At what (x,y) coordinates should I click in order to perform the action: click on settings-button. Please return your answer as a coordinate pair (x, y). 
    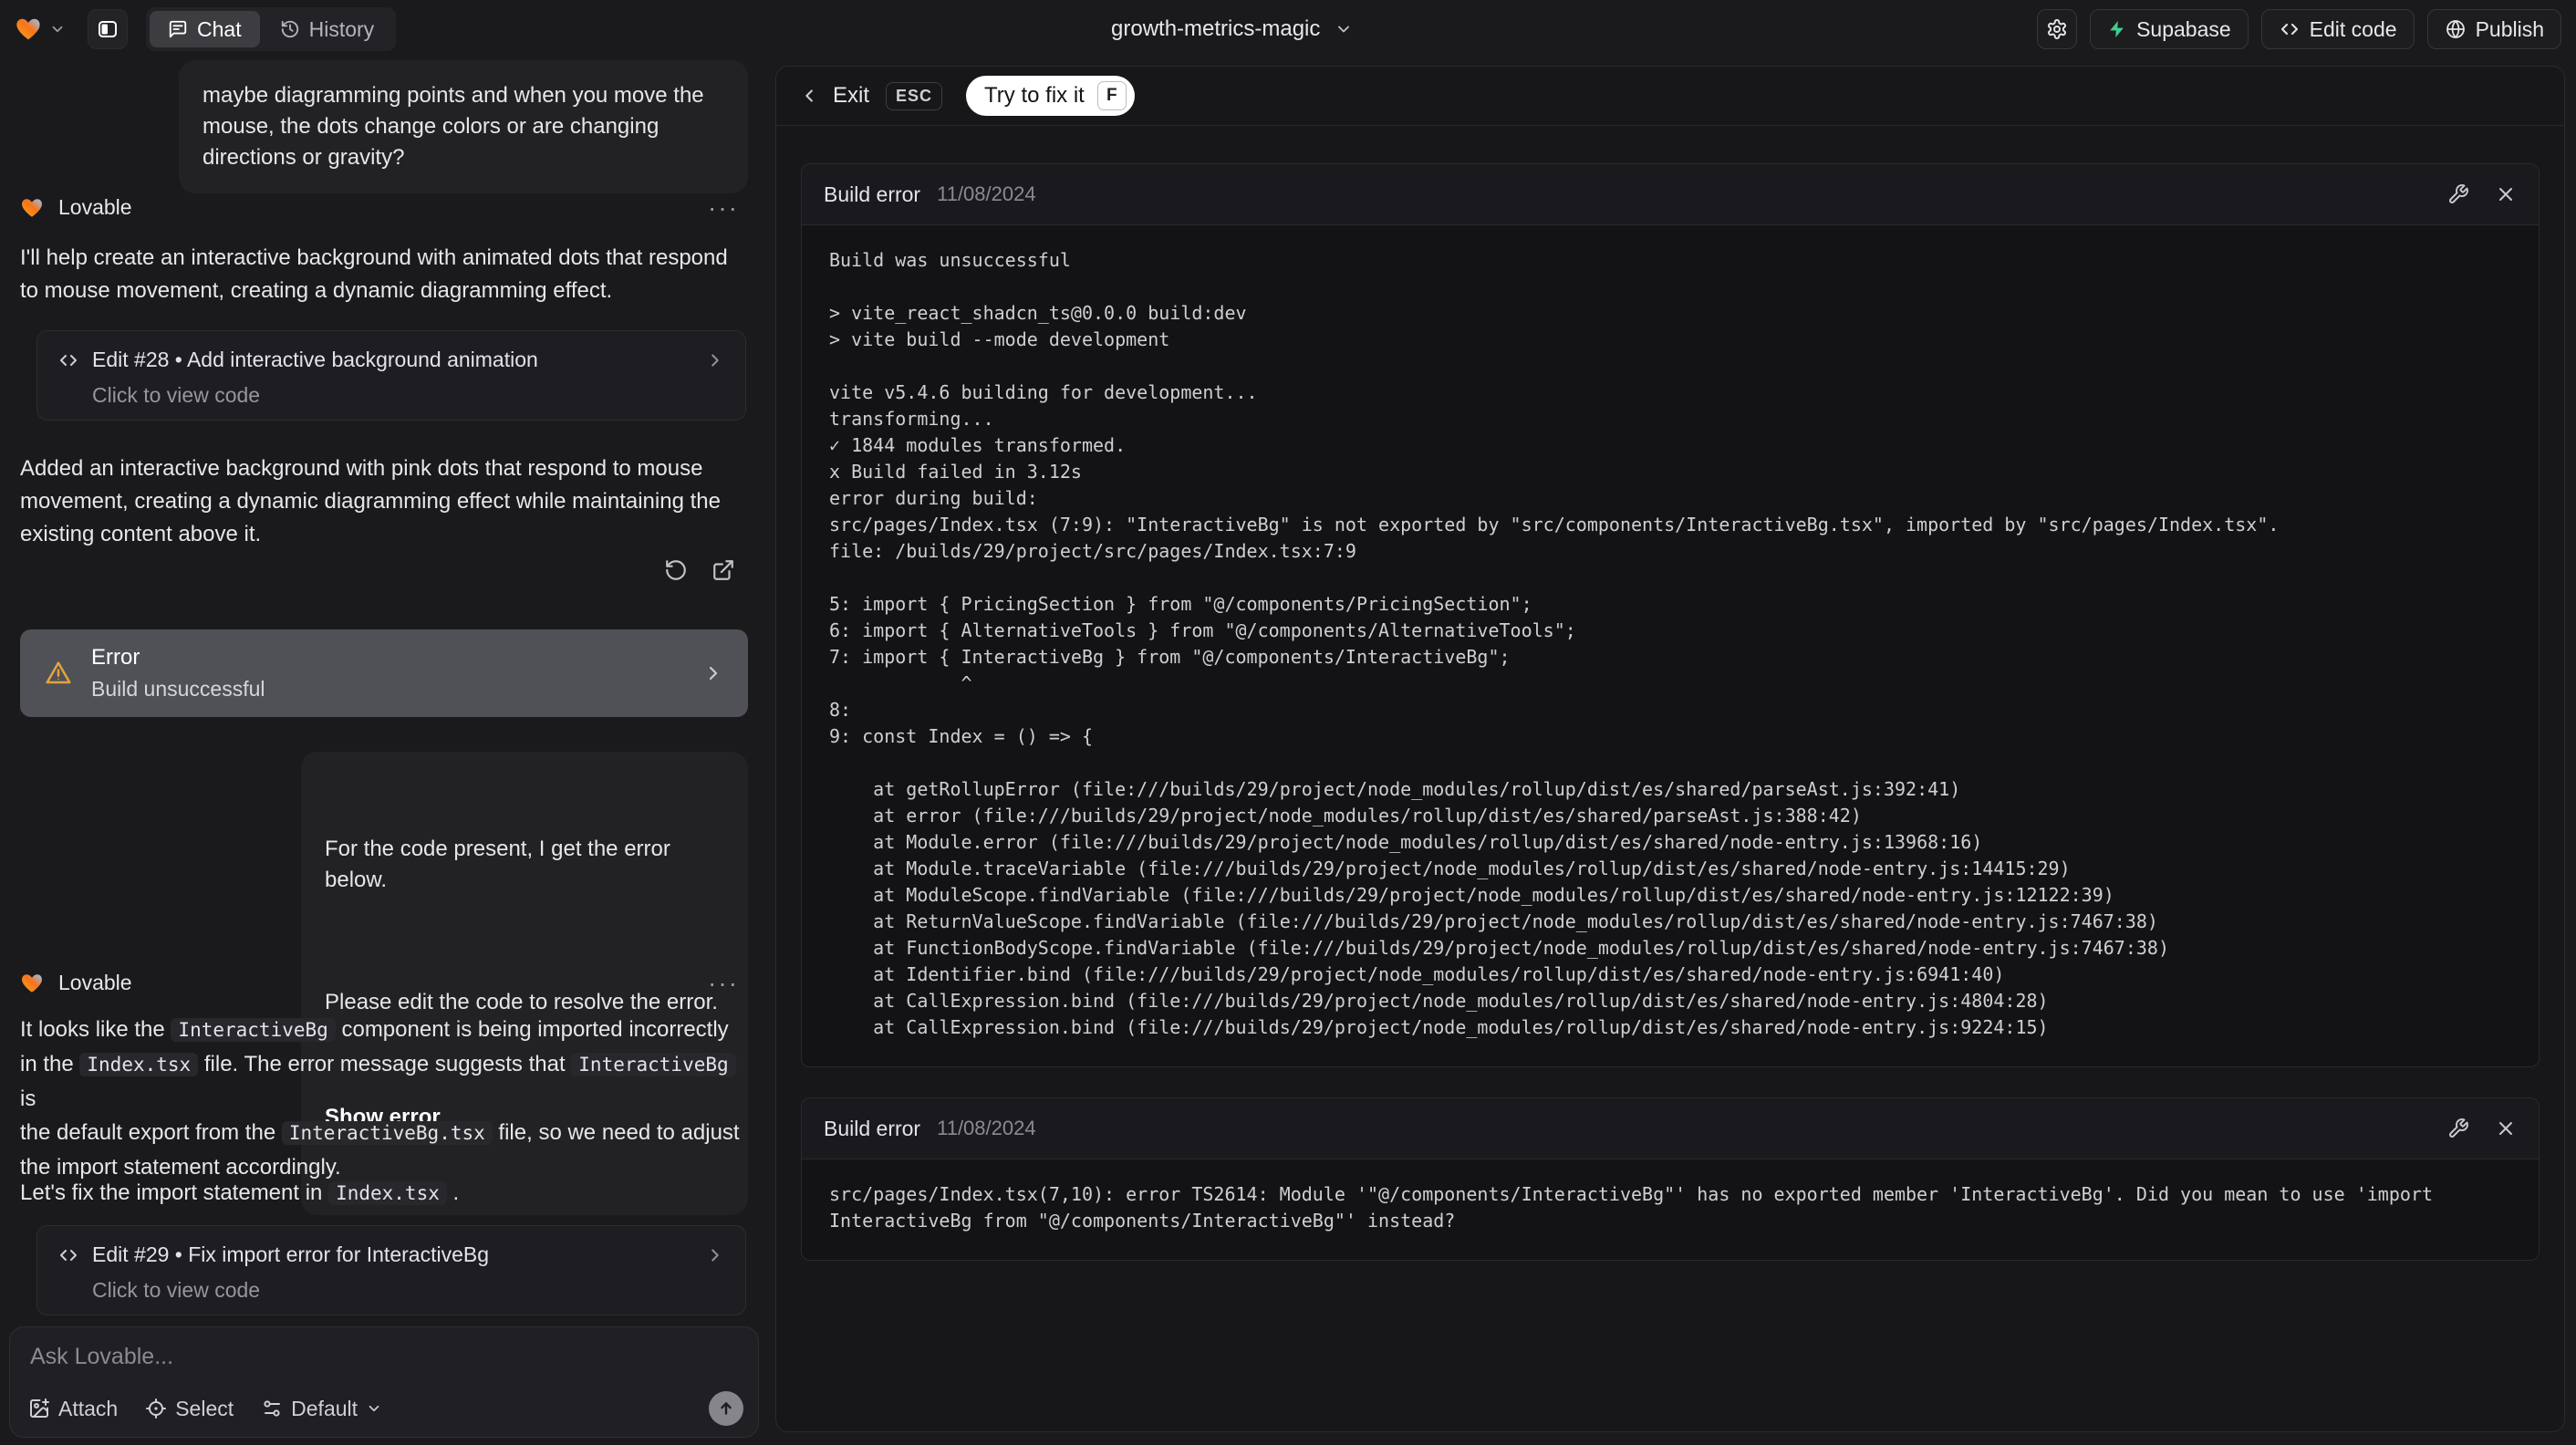
    Looking at the image, I should click on (2057, 29).